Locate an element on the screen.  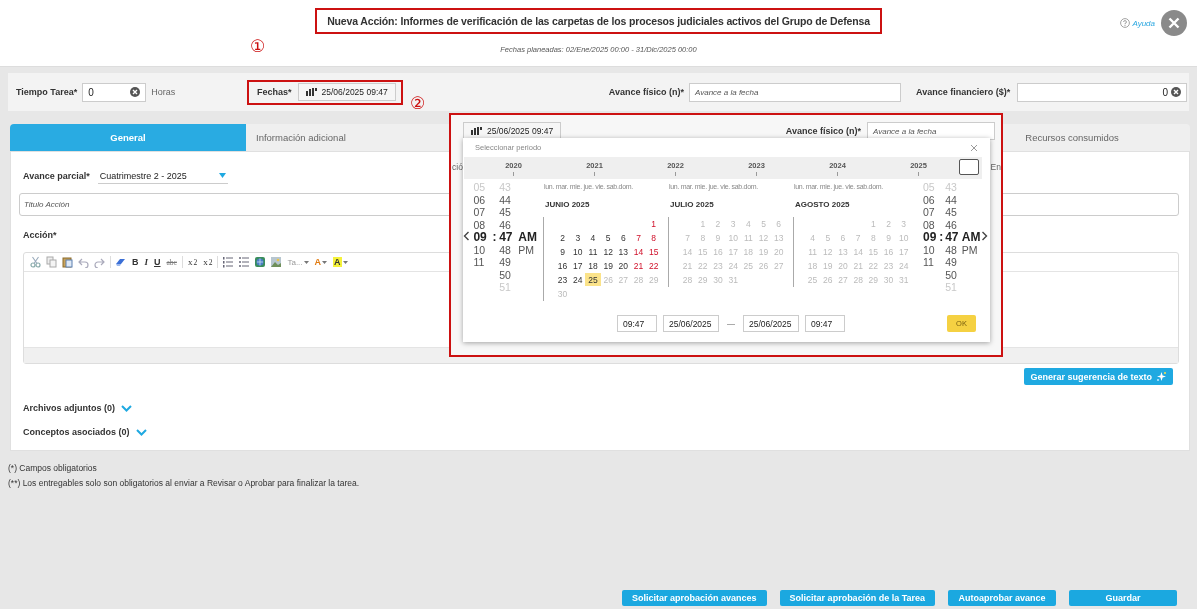
range-dash: — is located at coordinates (731, 323).